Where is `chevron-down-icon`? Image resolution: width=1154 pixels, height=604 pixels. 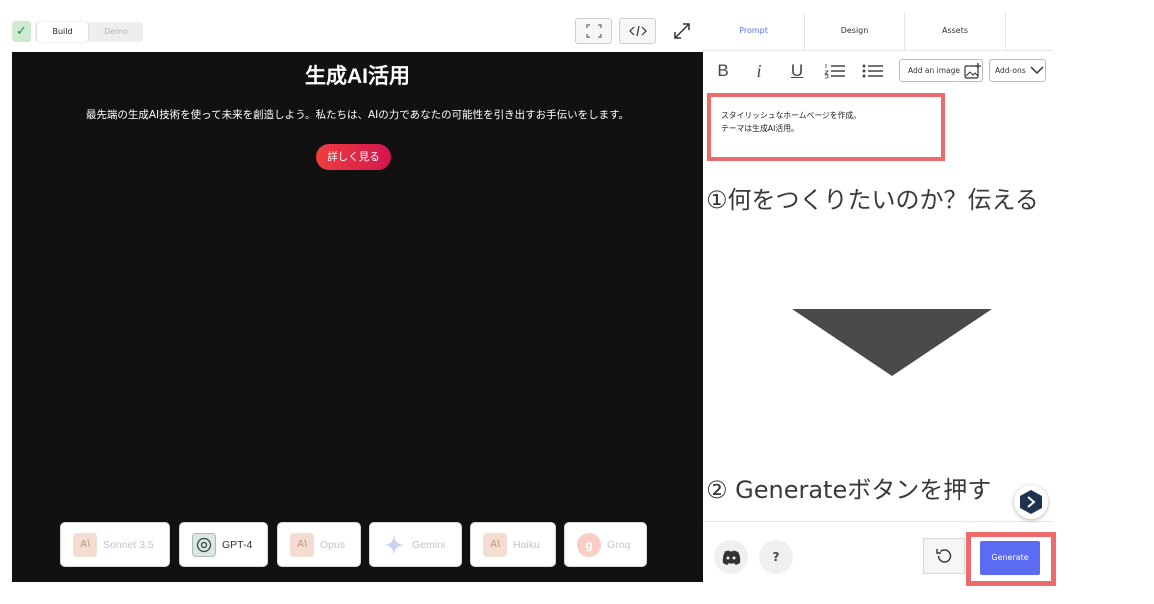
chevron-down-icon is located at coordinates (1037, 70).